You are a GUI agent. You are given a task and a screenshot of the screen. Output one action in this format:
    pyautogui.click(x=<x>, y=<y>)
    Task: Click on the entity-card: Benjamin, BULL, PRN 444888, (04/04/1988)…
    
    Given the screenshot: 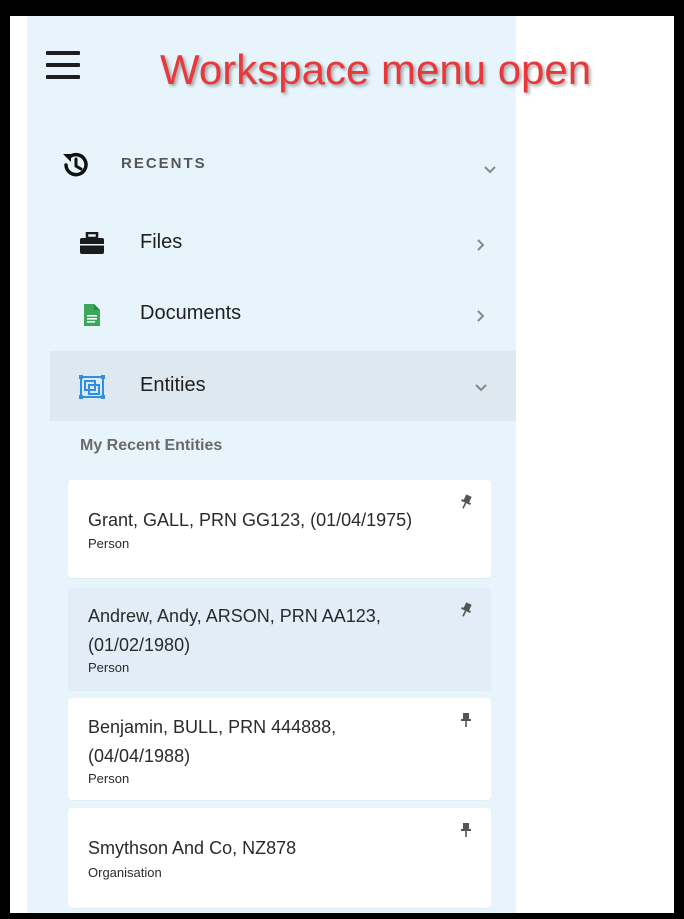 What is the action you would take?
    pyautogui.click(x=279, y=749)
    